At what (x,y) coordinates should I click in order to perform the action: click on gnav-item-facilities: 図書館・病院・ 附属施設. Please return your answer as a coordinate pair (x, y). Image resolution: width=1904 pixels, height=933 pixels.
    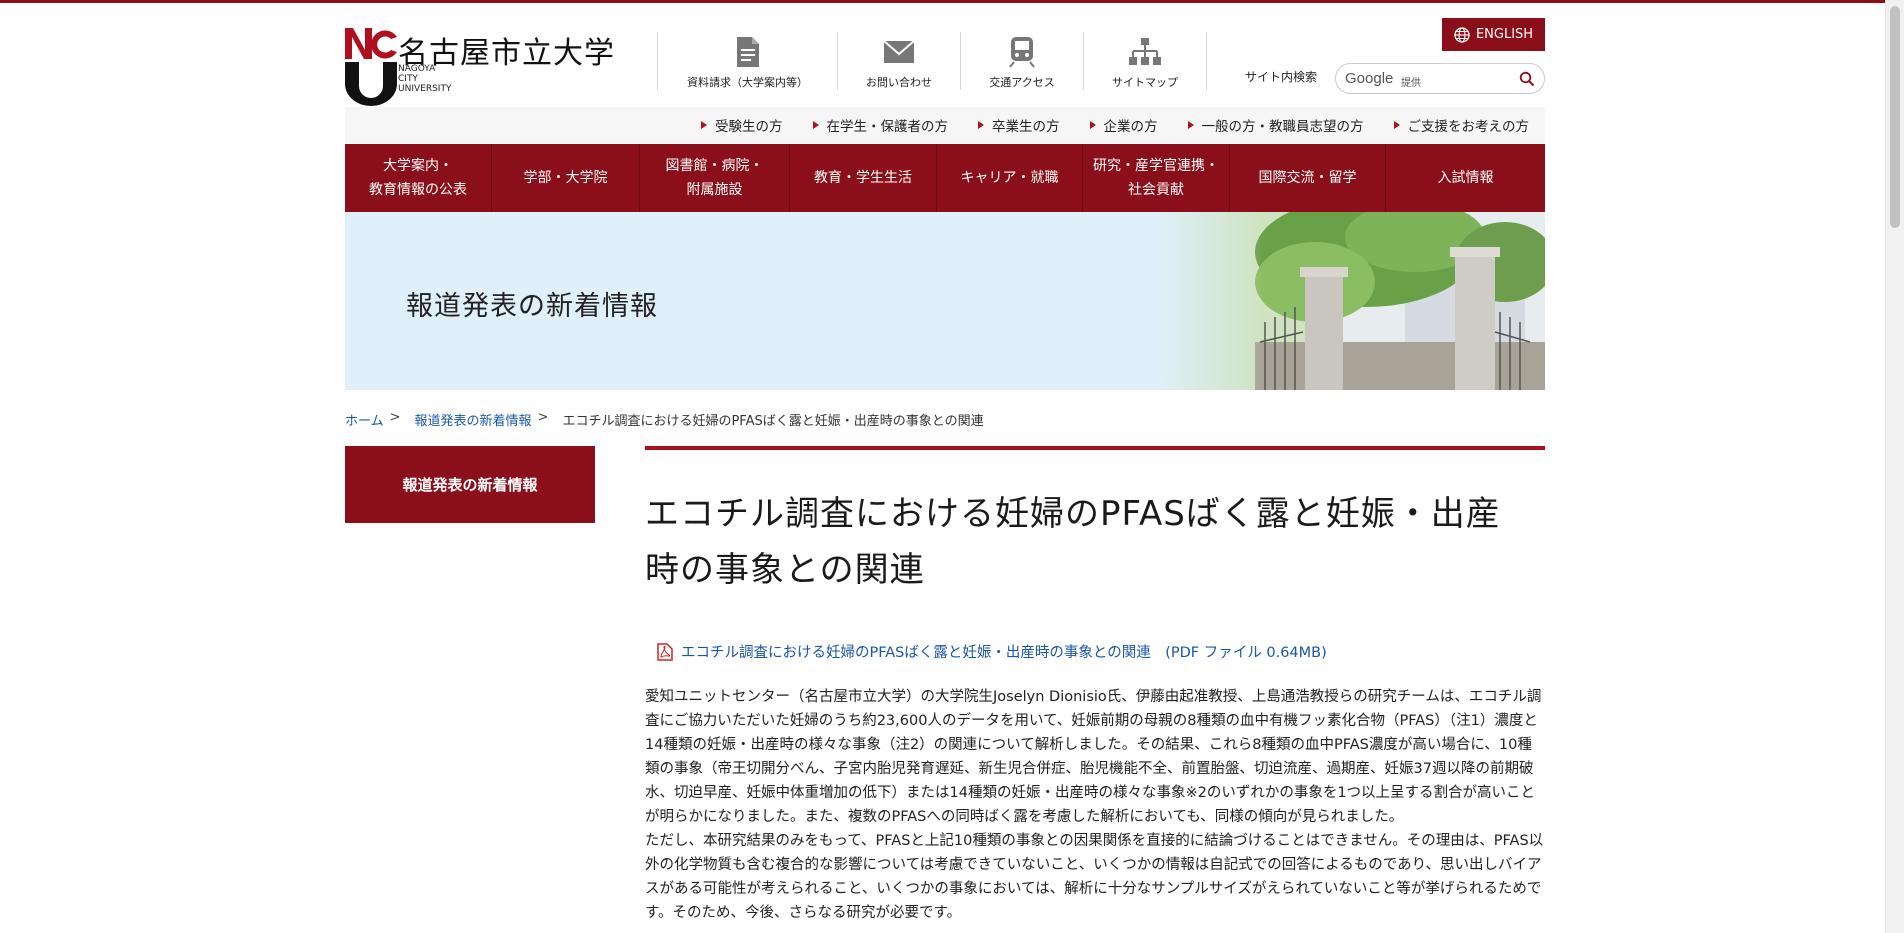
    Looking at the image, I should click on (715, 178).